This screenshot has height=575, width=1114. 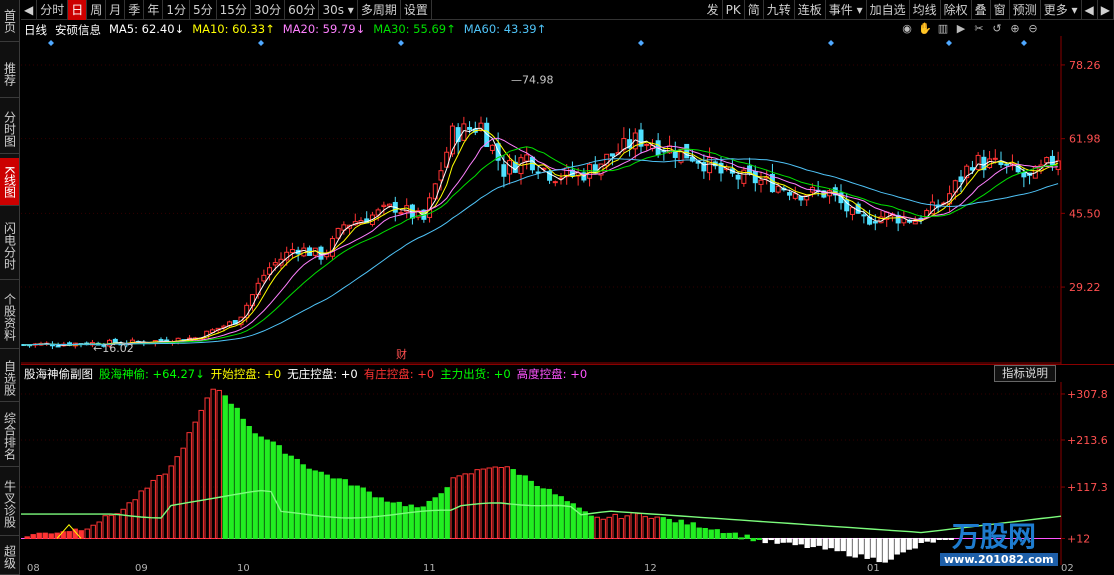 I want to click on period-tab-4: 季, so click(x=135, y=10).